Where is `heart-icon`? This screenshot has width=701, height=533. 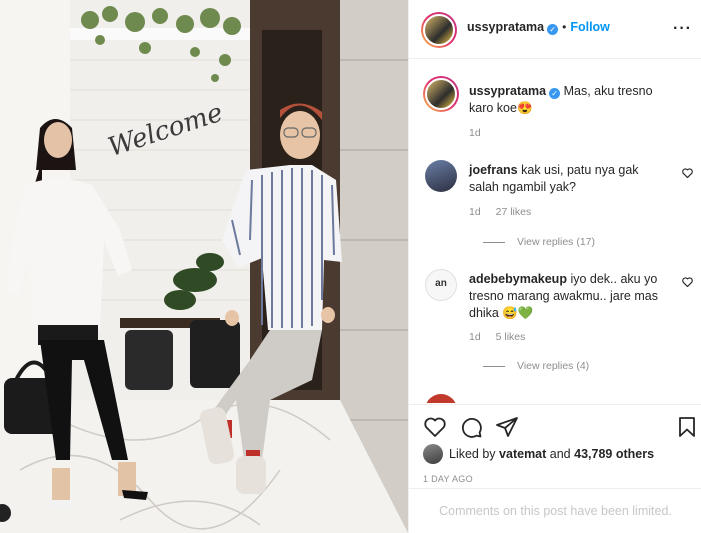
heart-icon is located at coordinates (435, 427).